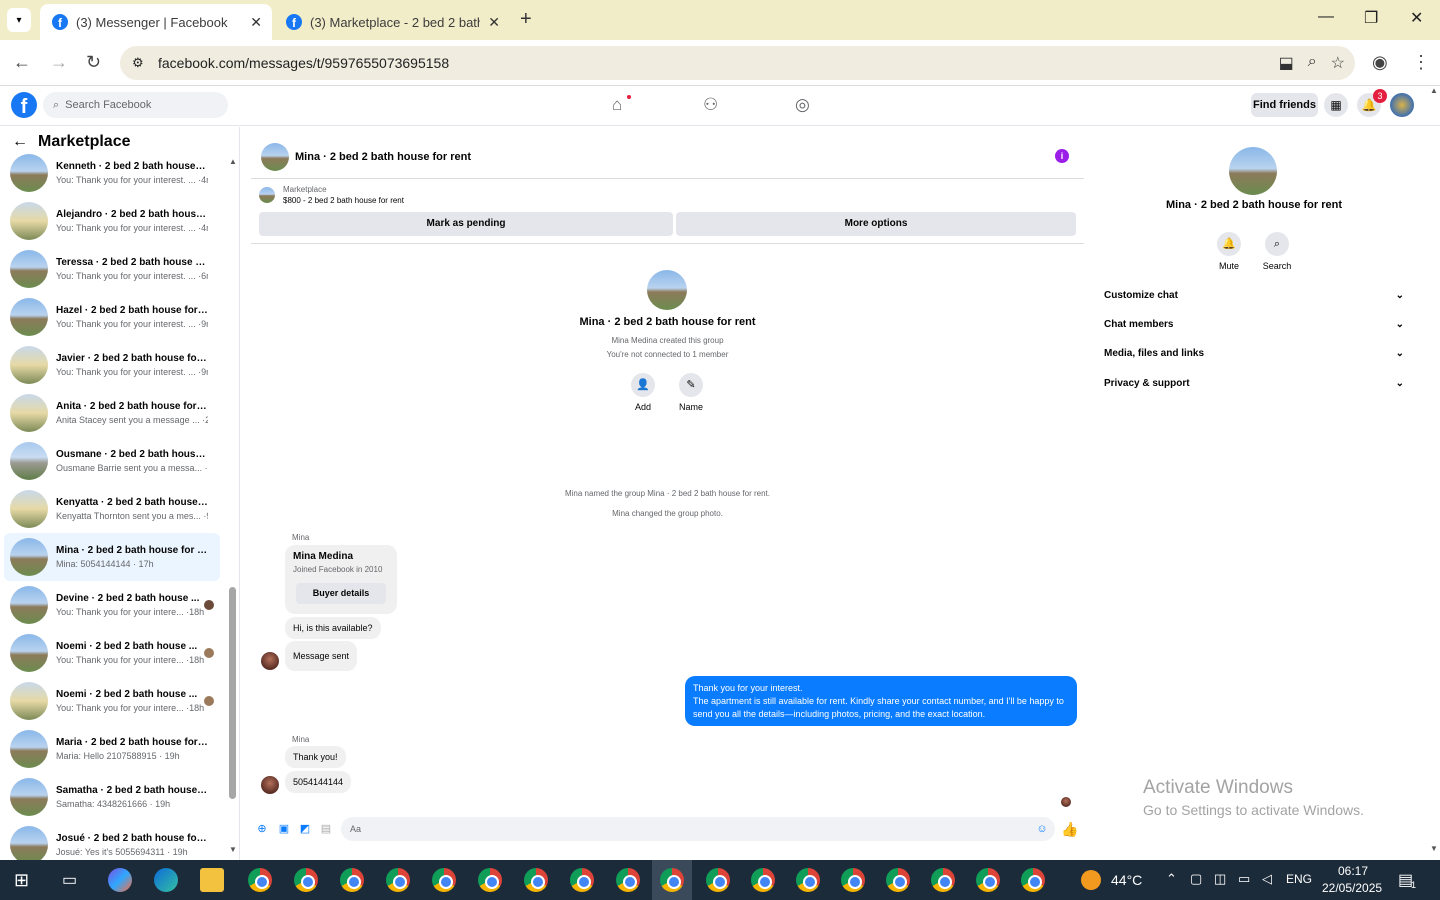  What do you see at coordinates (1312, 63) in the screenshot?
I see `zoom-icon: ⌕` at bounding box center [1312, 63].